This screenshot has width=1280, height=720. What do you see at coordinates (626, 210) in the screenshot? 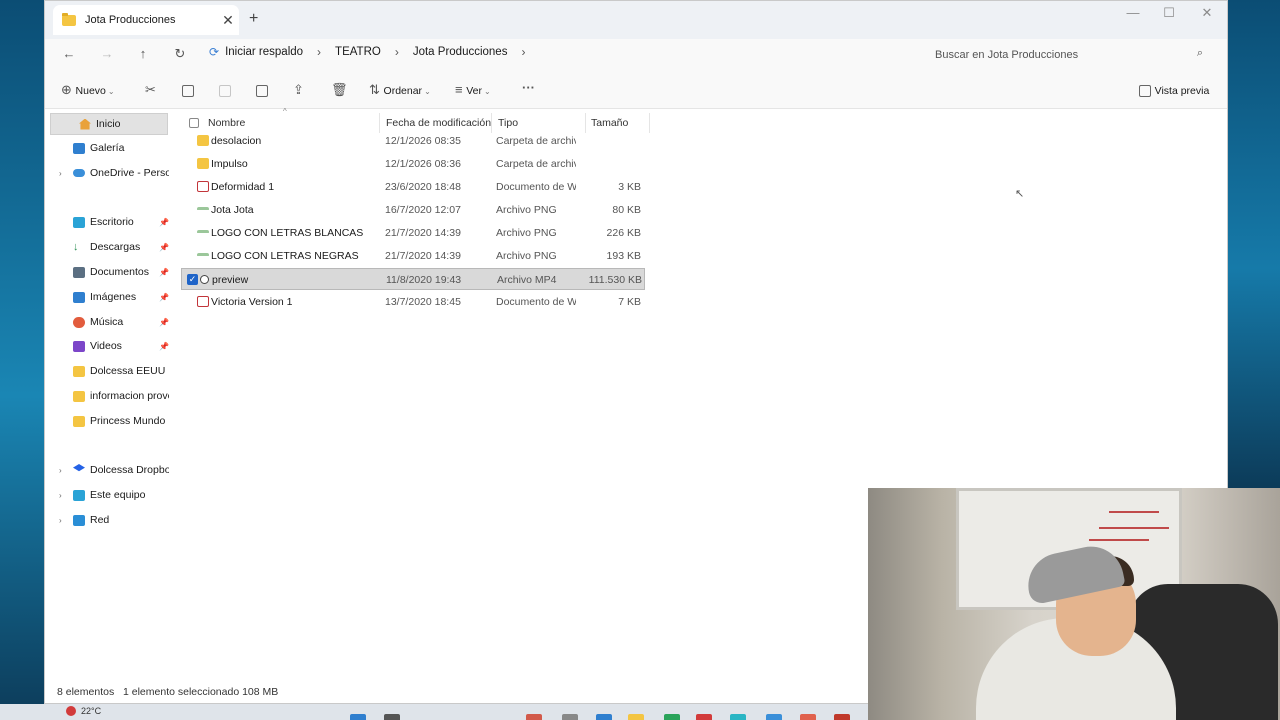
I see `file-size: 80 KB` at bounding box center [626, 210].